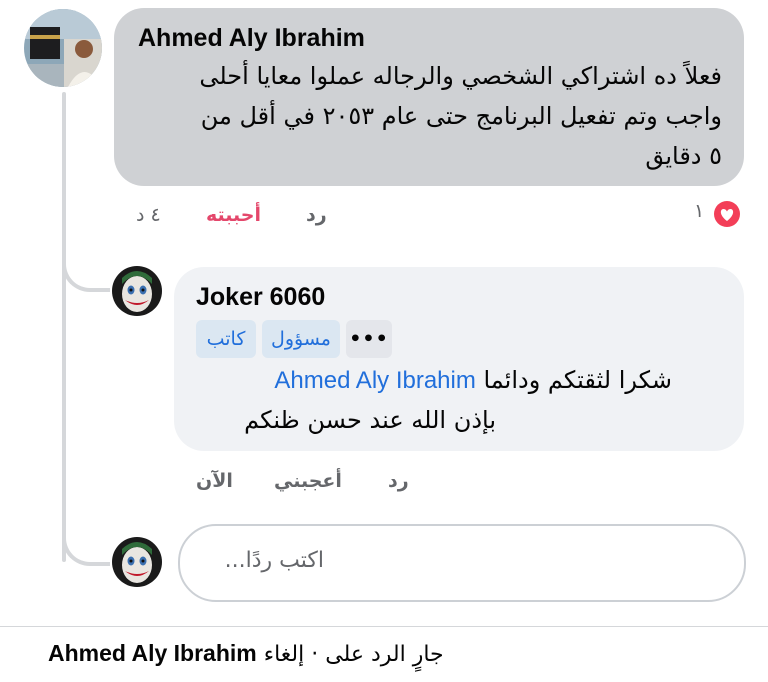 This screenshot has width=768, height=682. Describe the element at coordinates (86, 275) in the screenshot. I see `thread-branch-reply` at that location.